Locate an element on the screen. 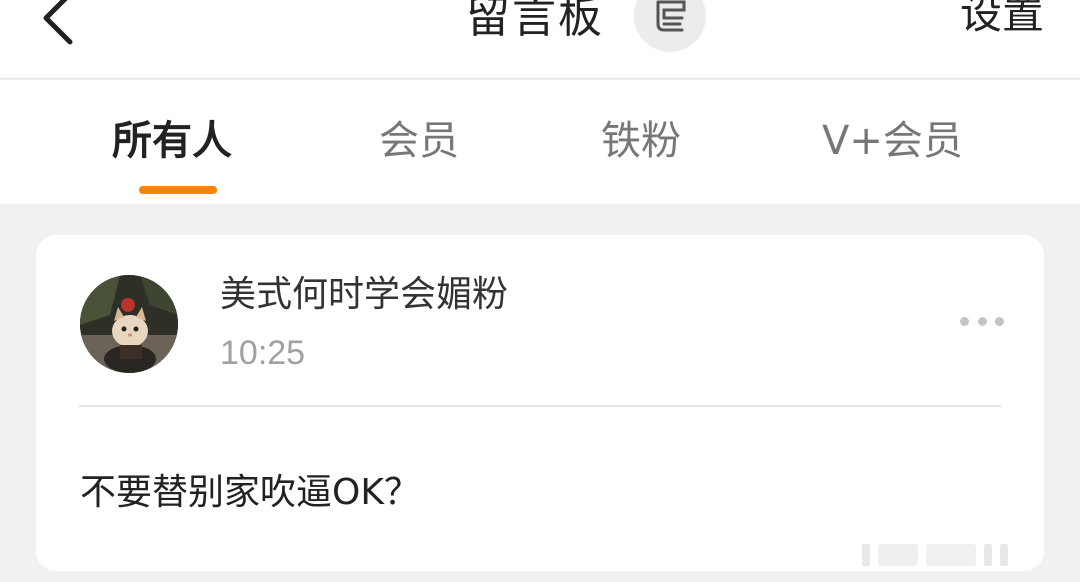  tab-members: 会员 is located at coordinates (419, 141).